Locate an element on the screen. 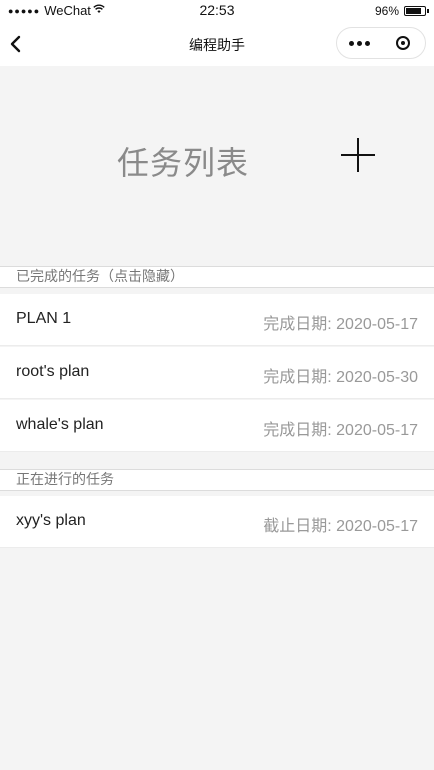 The image size is (434, 770). close-miniprogram-icon is located at coordinates (403, 43).